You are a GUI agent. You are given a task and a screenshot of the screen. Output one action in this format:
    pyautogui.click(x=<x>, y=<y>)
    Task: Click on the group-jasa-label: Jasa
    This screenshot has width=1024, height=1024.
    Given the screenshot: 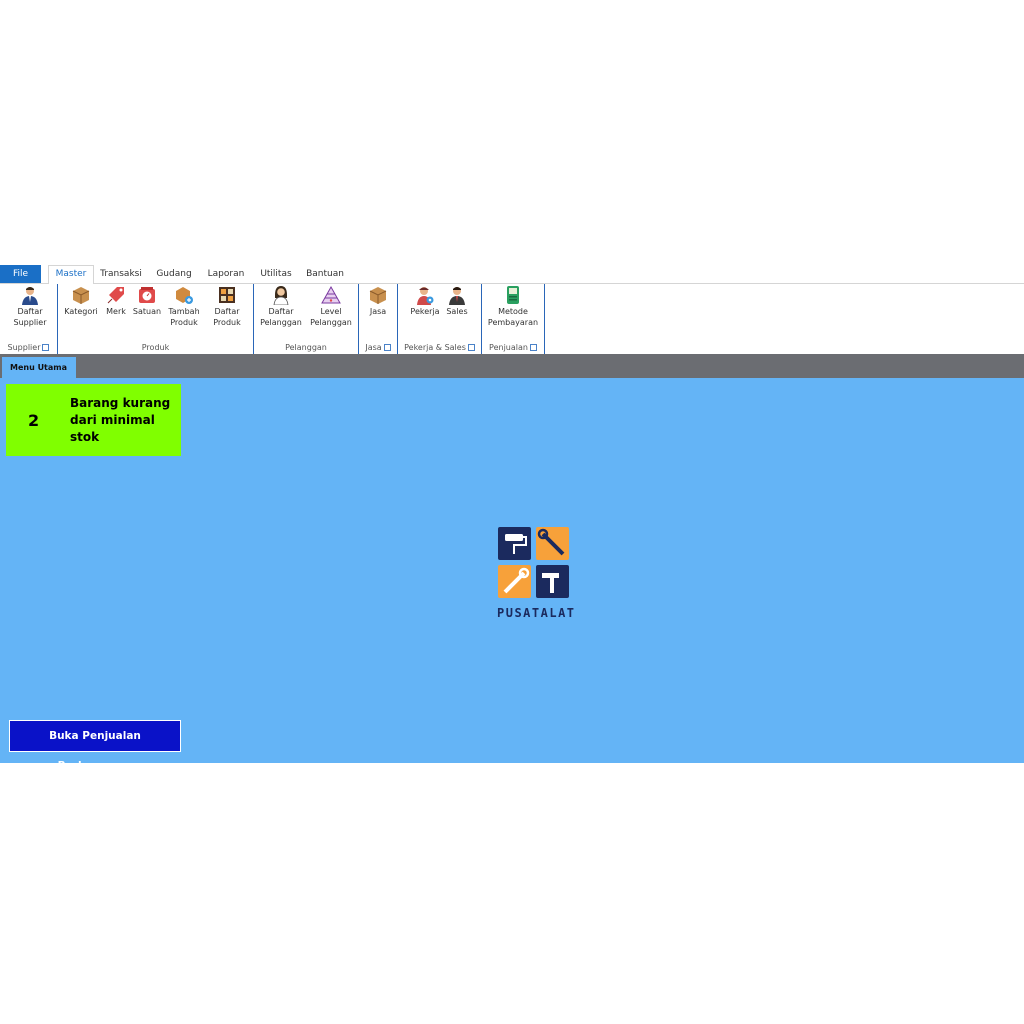 What is the action you would take?
    pyautogui.click(x=378, y=347)
    